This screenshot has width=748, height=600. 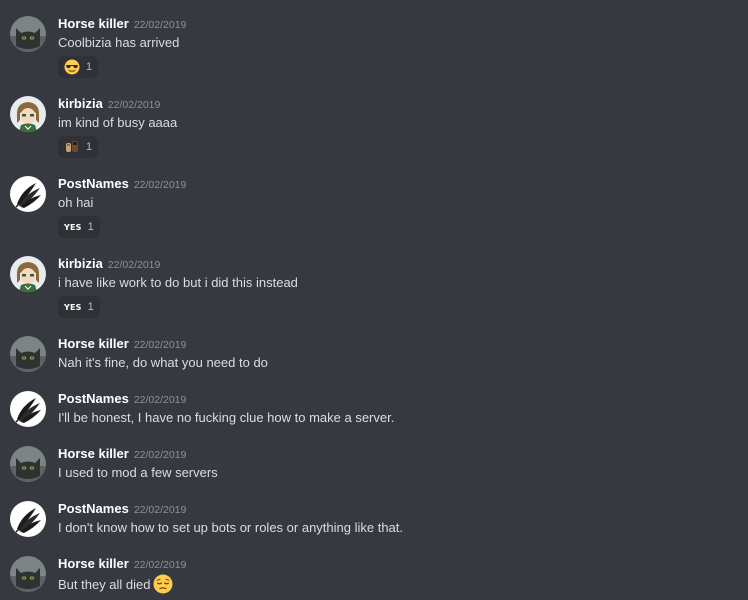 What do you see at coordinates (119, 42) in the screenshot?
I see `message-content: Coolbizia has arrived` at bounding box center [119, 42].